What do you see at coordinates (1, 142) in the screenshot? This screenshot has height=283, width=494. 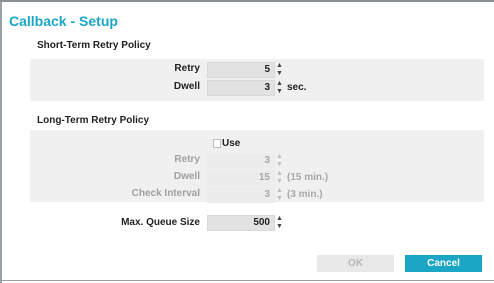 I see `dialog-left-border` at bounding box center [1, 142].